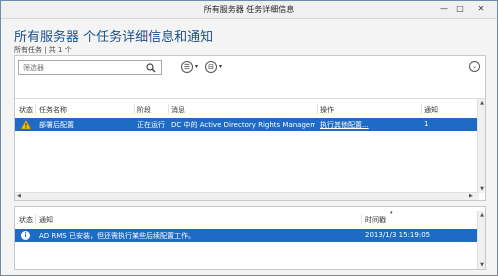 The width and height of the screenshot is (498, 276). Describe the element at coordinates (327, 110) in the screenshot. I see `column-header-action: 操作` at that location.